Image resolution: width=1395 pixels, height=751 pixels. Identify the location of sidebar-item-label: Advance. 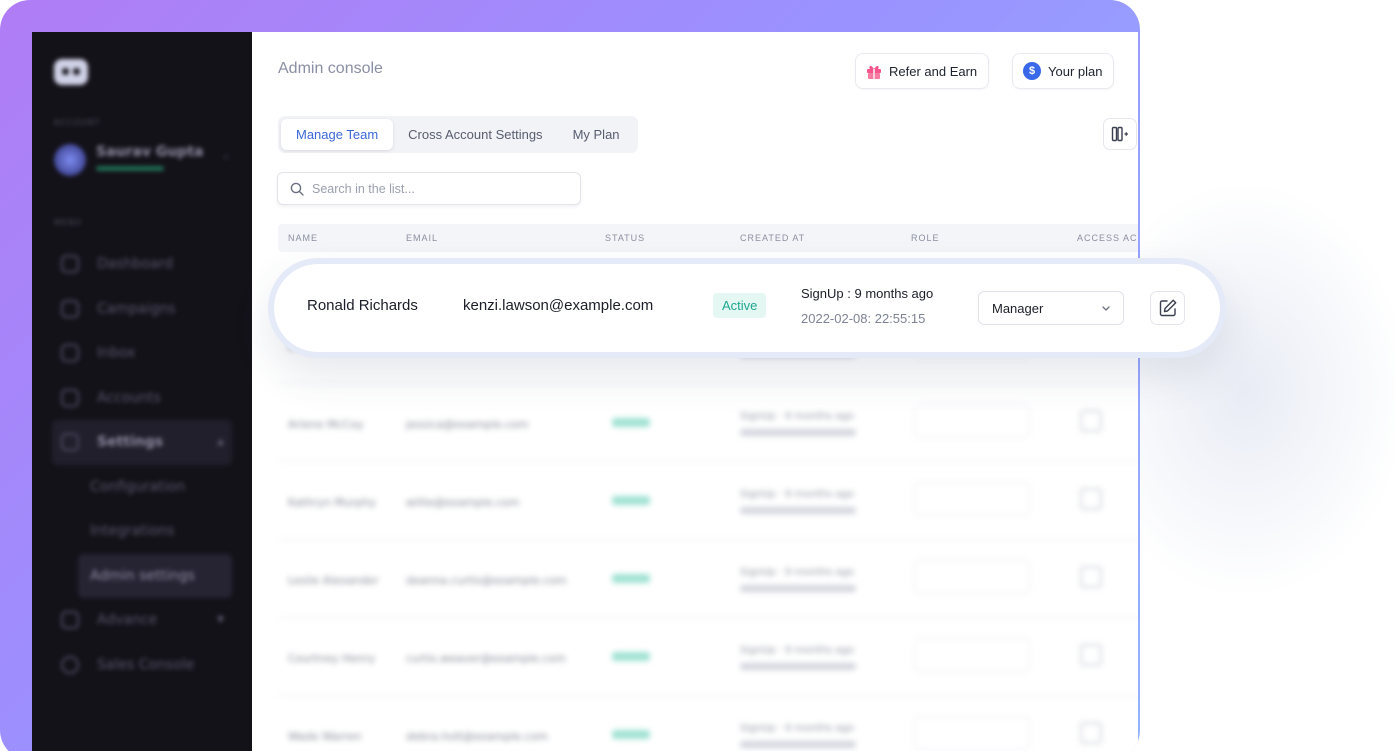
(127, 620).